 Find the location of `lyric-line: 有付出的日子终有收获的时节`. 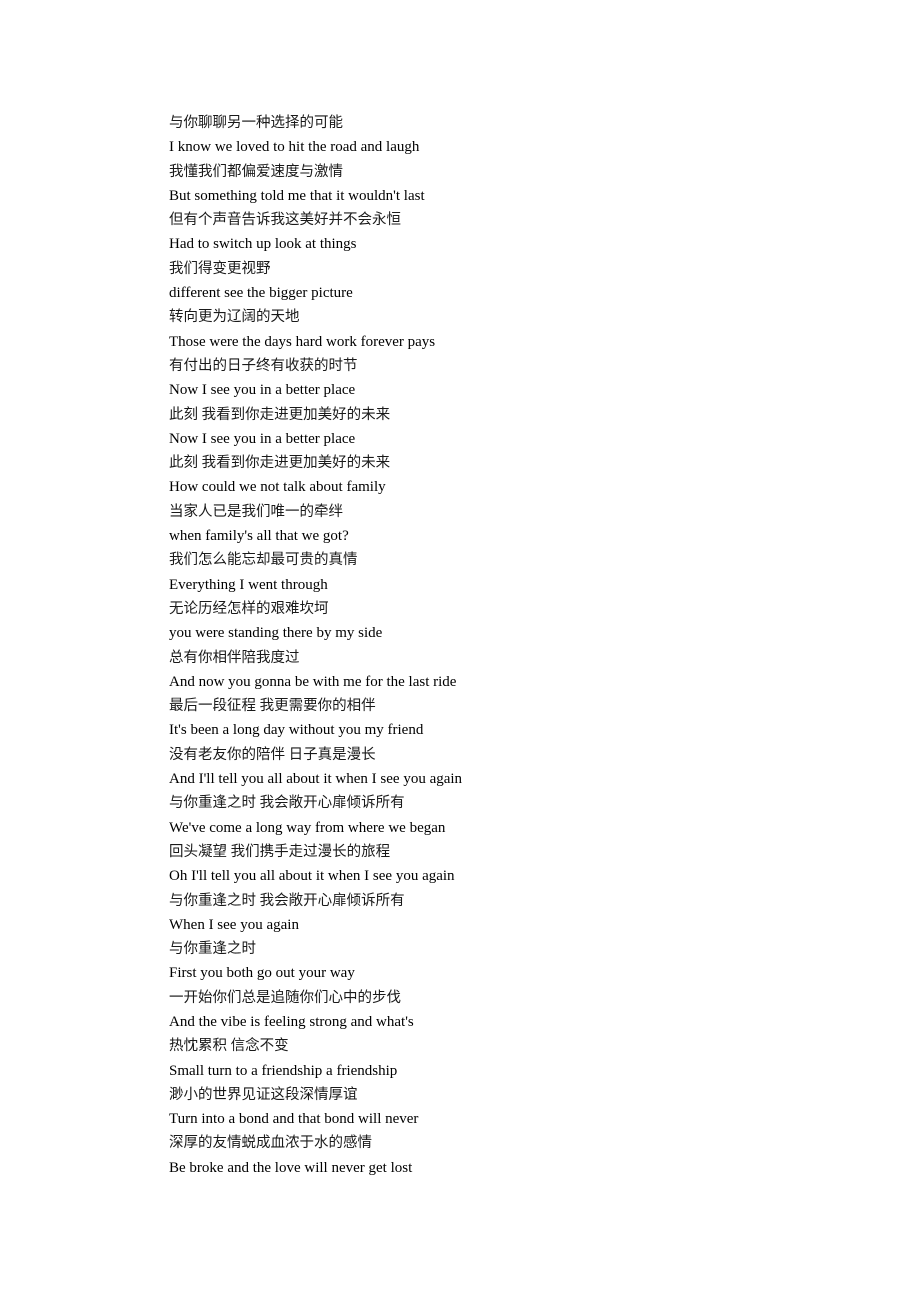

lyric-line: 有付出的日子终有收获的时节 is located at coordinates (263, 365).